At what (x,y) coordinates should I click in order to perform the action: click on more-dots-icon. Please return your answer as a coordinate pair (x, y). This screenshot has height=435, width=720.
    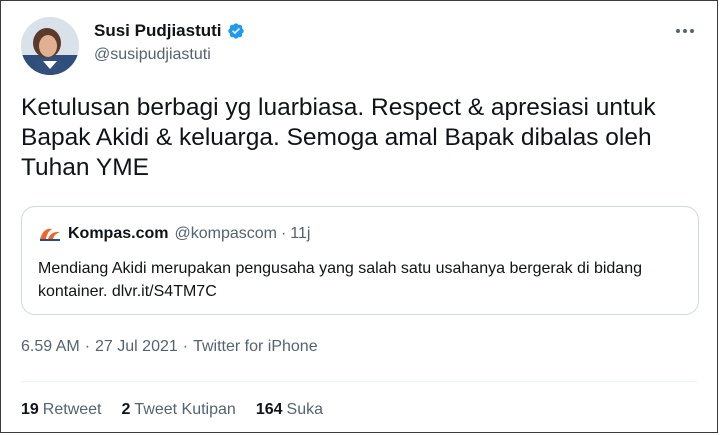
    Looking at the image, I should click on (685, 31).